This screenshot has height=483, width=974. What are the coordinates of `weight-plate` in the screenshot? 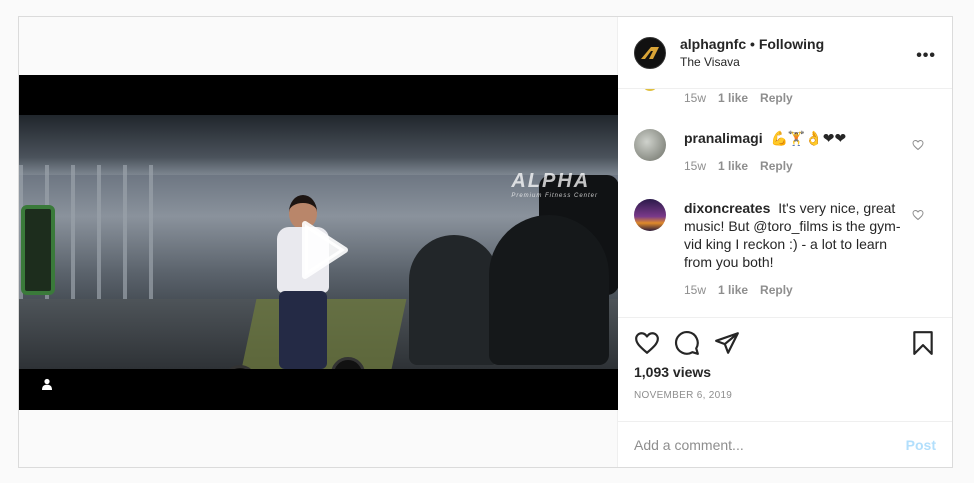 It's located at (38, 250).